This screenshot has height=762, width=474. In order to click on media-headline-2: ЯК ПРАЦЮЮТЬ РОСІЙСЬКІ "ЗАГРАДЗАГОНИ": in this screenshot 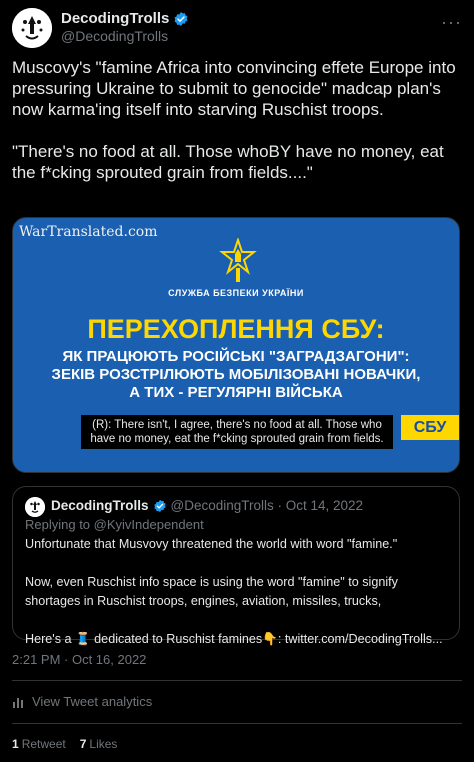, I will do `click(236, 356)`.